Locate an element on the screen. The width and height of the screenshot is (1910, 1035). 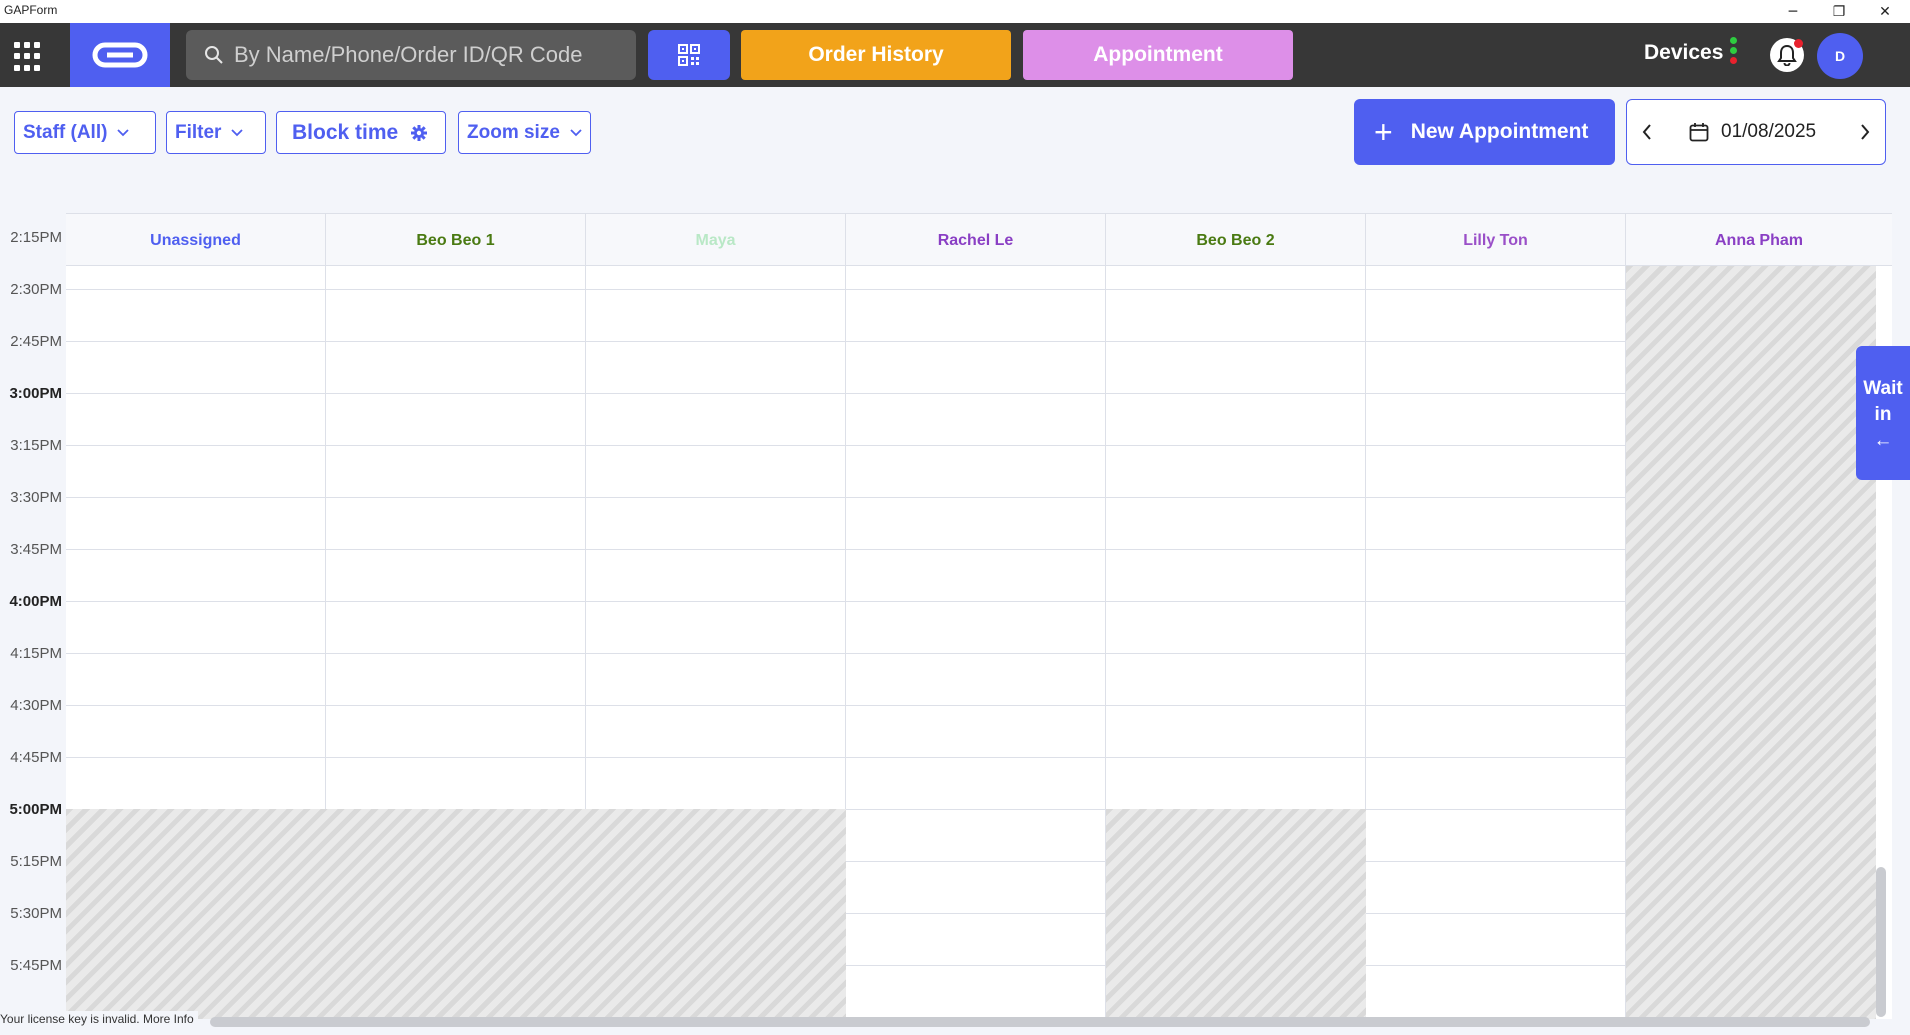
apps-grid-icon is located at coordinates (29, 57).